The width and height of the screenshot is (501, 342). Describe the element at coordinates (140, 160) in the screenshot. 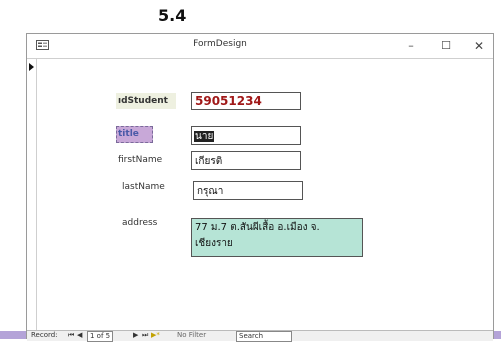

I see `firstname-label: firstName` at that location.